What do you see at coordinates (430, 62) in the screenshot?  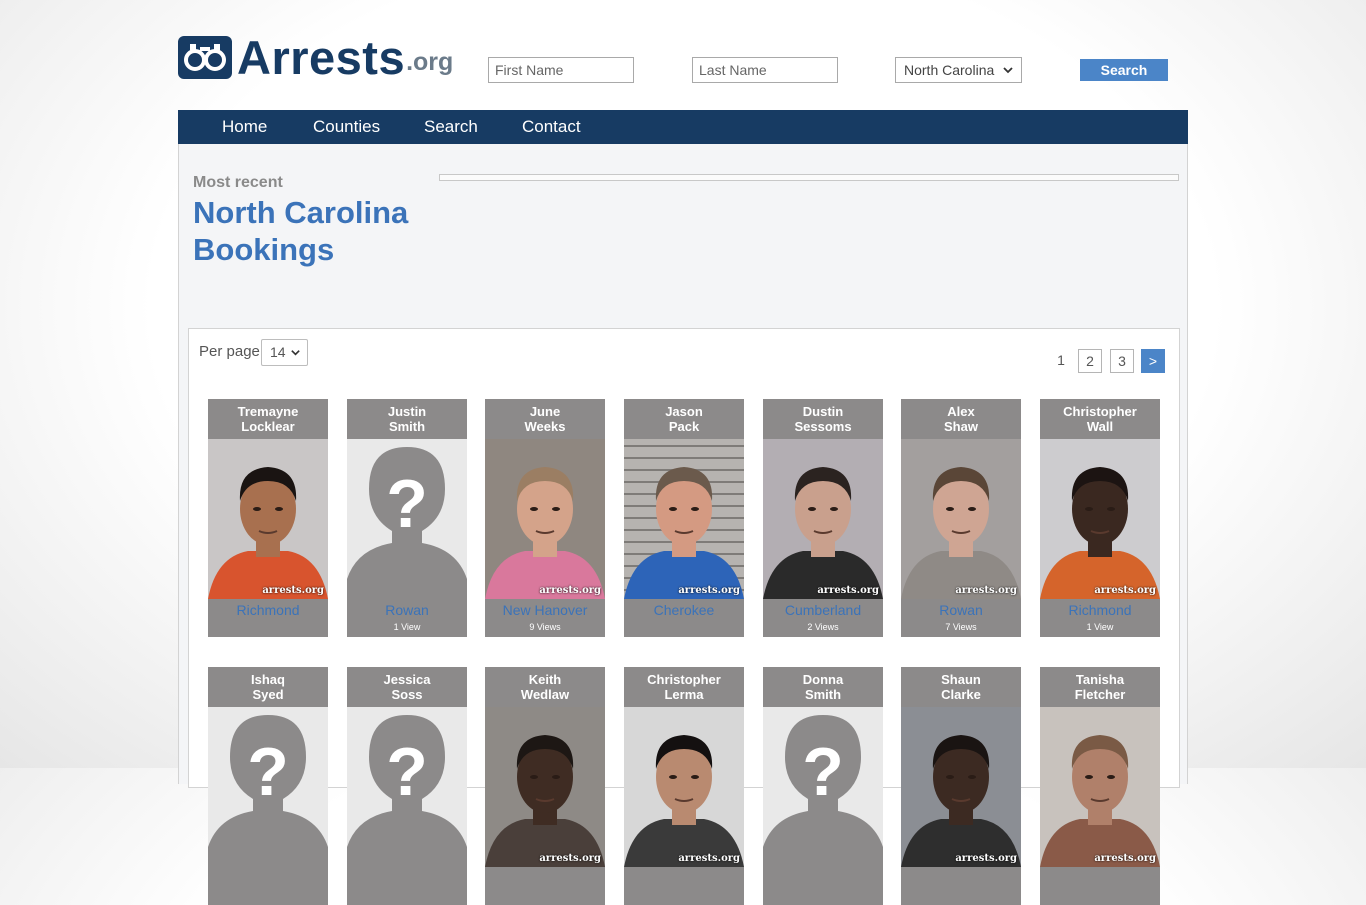 I see `logo-suffix: .org` at bounding box center [430, 62].